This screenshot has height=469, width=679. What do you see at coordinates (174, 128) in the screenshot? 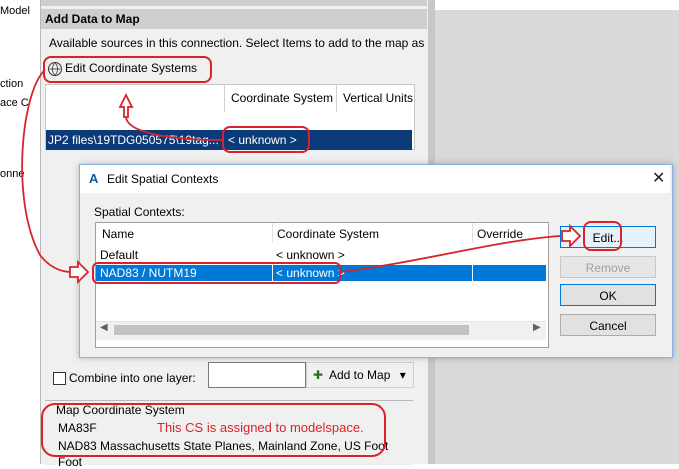
I see `annotation-curve-to-unknown` at bounding box center [174, 128].